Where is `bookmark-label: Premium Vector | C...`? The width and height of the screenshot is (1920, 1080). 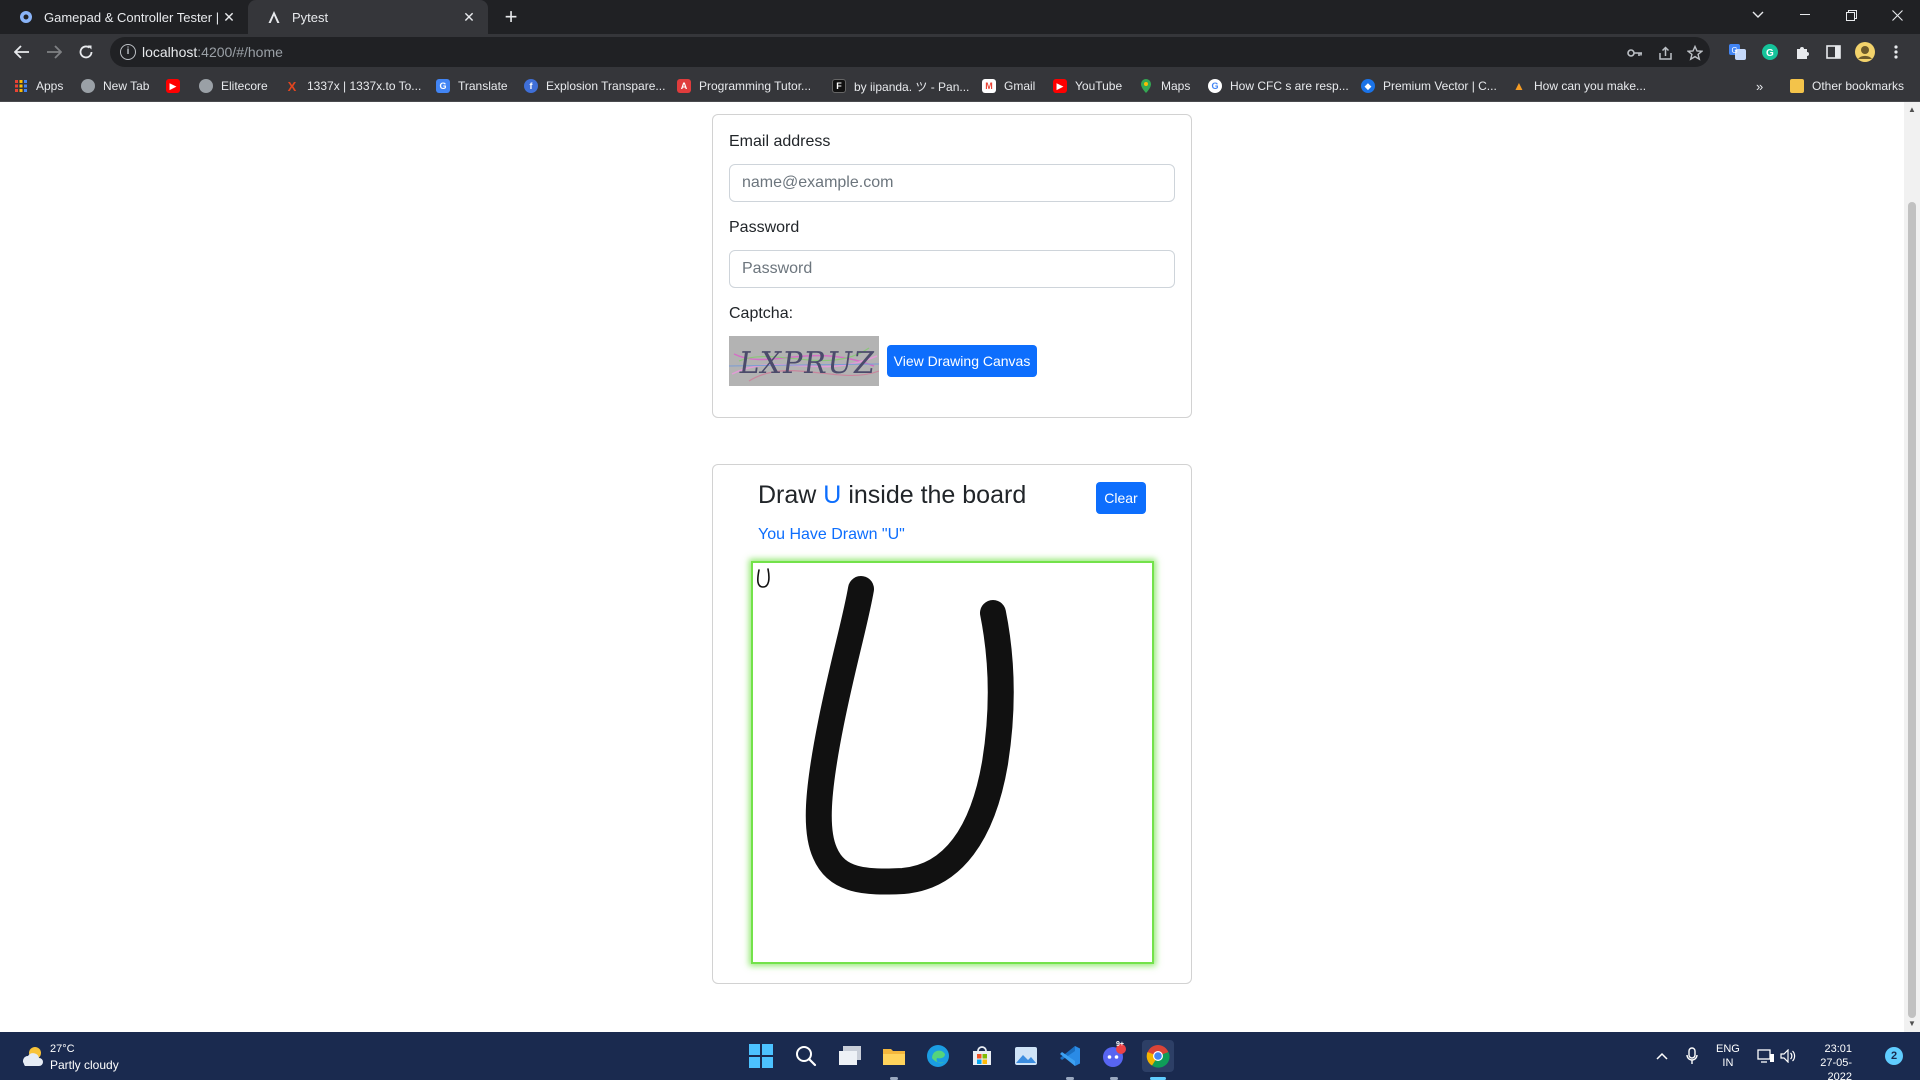 bookmark-label: Premium Vector | C... is located at coordinates (1440, 86).